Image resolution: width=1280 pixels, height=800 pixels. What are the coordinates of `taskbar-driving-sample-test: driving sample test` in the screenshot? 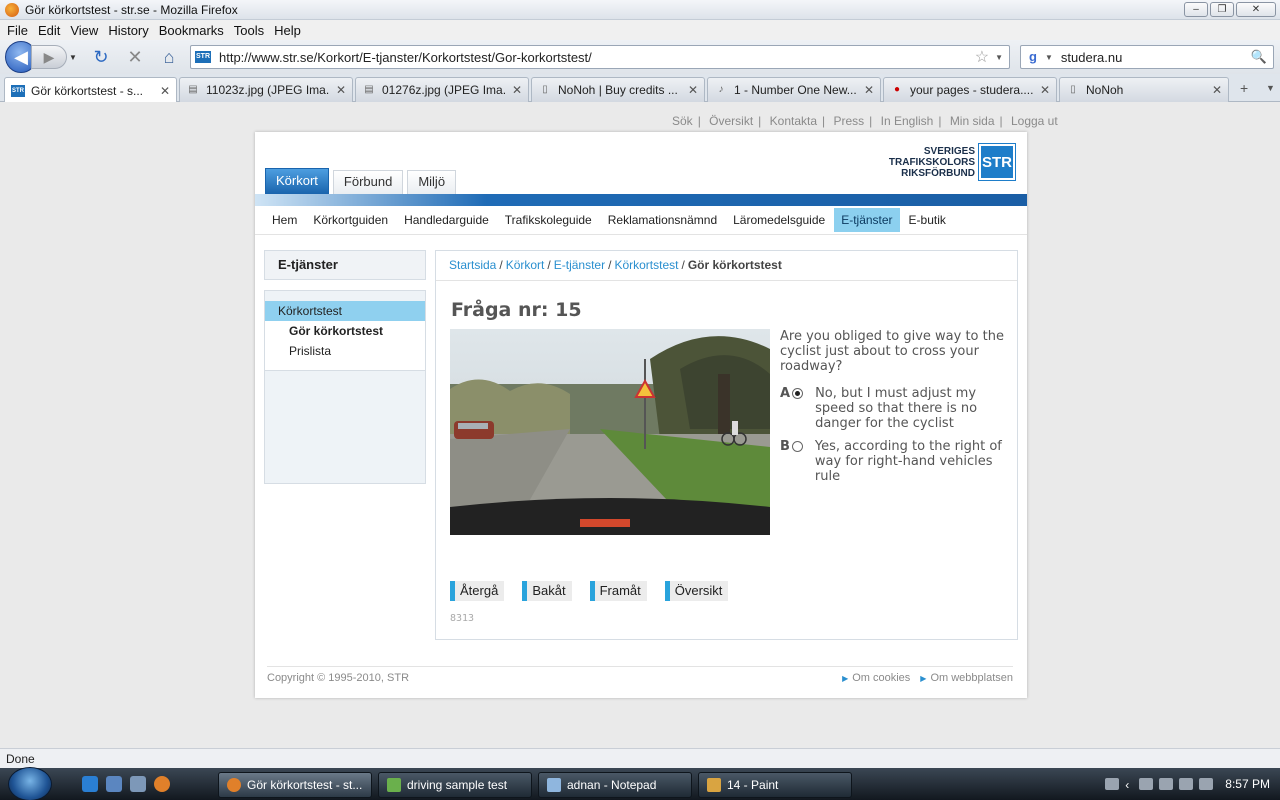 It's located at (455, 785).